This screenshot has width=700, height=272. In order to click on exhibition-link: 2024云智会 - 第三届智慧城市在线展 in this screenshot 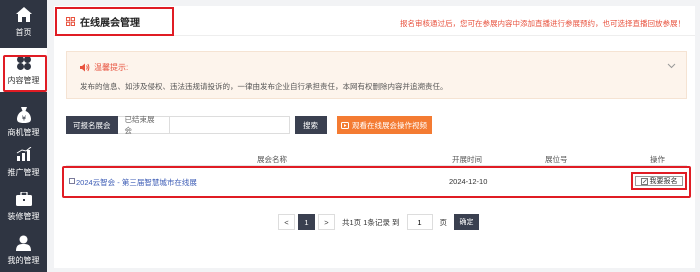, I will do `click(136, 182)`.